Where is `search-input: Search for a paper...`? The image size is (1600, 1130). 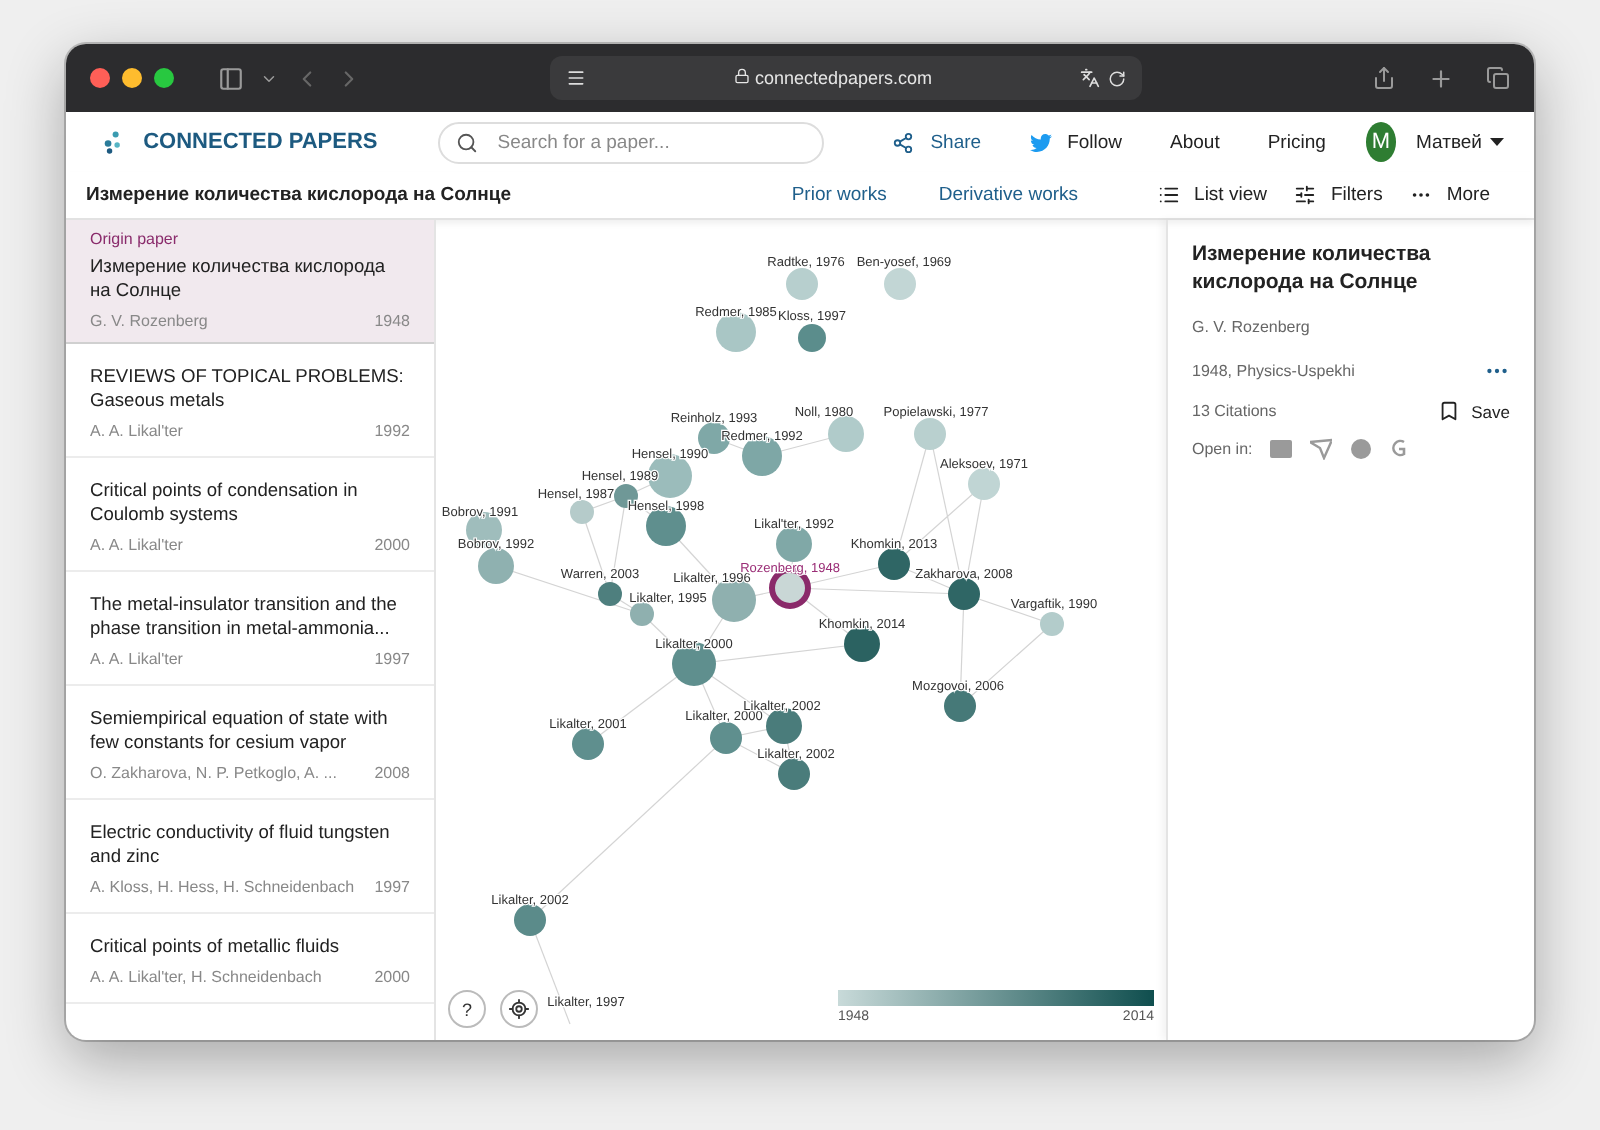
search-input: Search for a paper... is located at coordinates (650, 142).